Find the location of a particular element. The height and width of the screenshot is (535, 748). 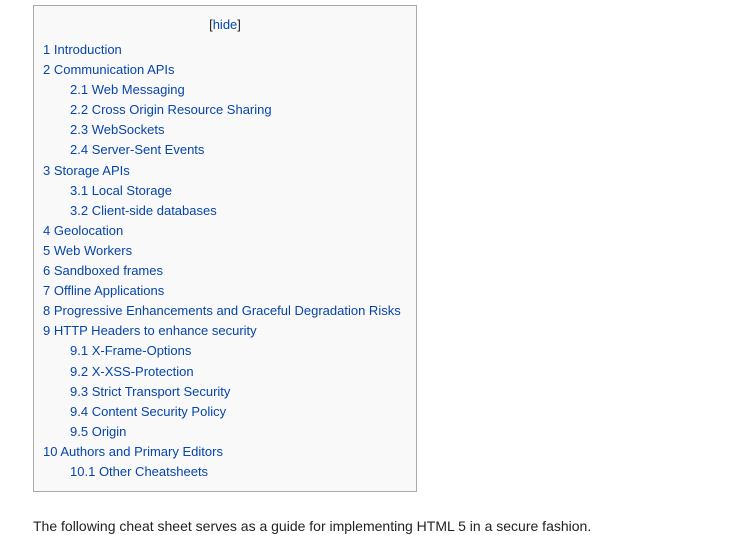

toc-label: Introduction is located at coordinates (87, 49).